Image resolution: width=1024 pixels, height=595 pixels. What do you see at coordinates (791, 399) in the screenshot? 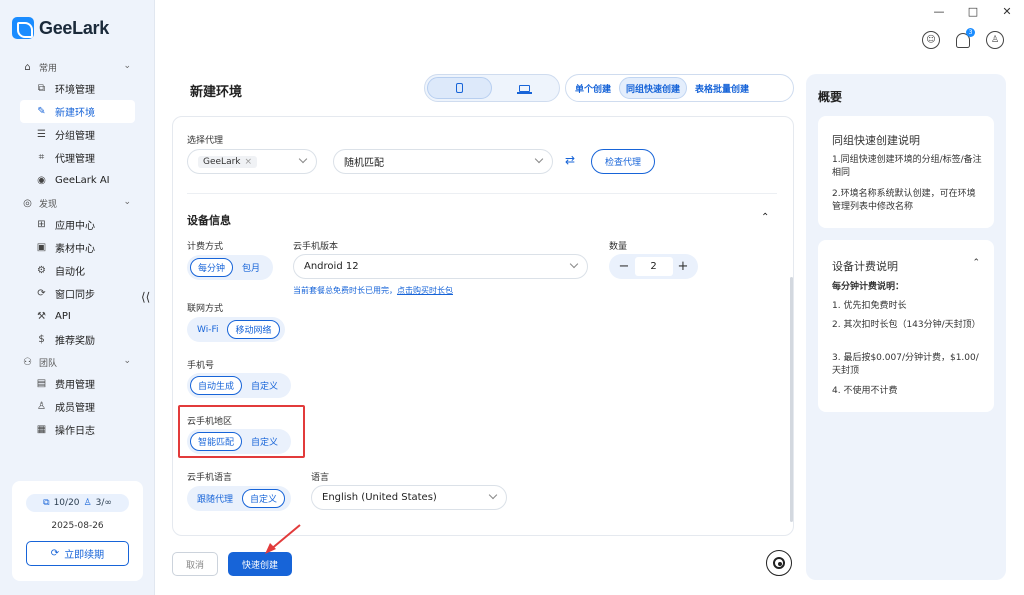
I see `form-scrollbar` at bounding box center [791, 399].